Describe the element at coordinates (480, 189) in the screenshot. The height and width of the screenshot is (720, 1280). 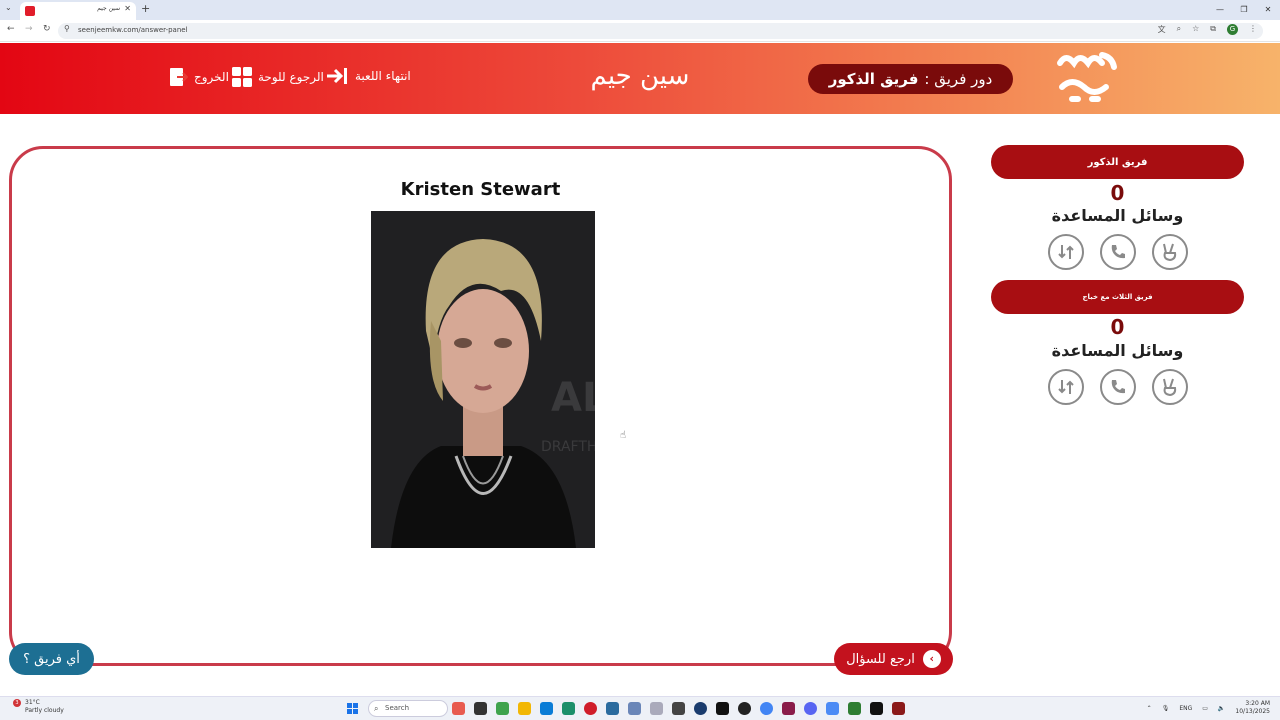
I see `answer-title: Kristen Stewart` at that location.